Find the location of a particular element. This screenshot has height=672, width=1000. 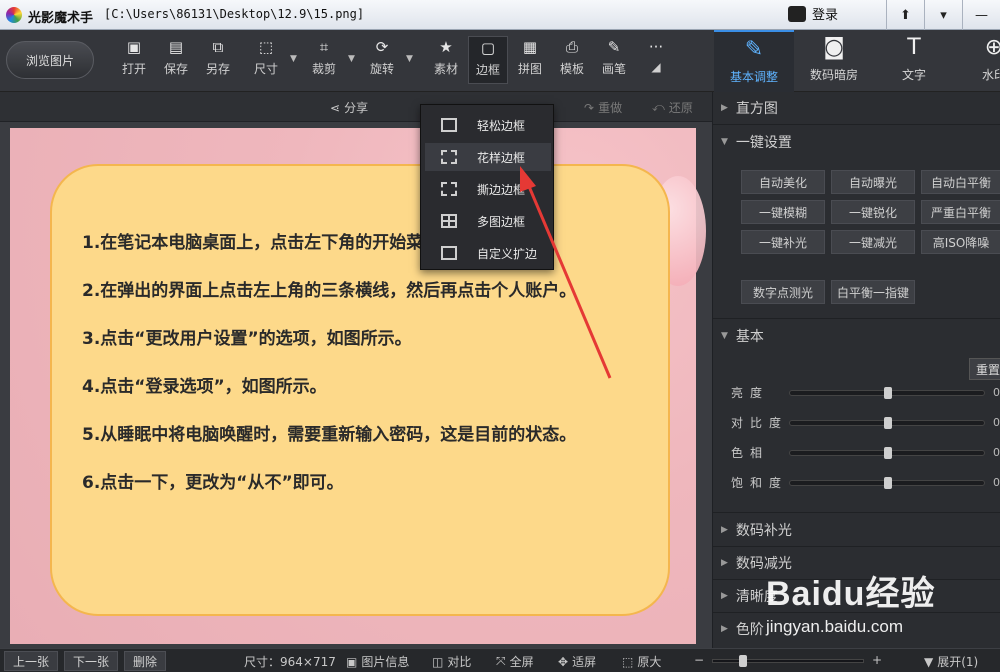

minimize-button: — is located at coordinates (981, 15).